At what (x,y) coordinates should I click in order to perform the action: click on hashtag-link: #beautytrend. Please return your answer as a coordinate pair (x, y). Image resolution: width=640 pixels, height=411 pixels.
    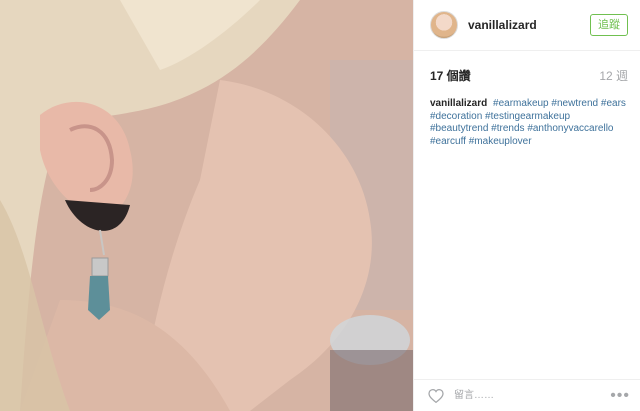
    Looking at the image, I should click on (459, 128).